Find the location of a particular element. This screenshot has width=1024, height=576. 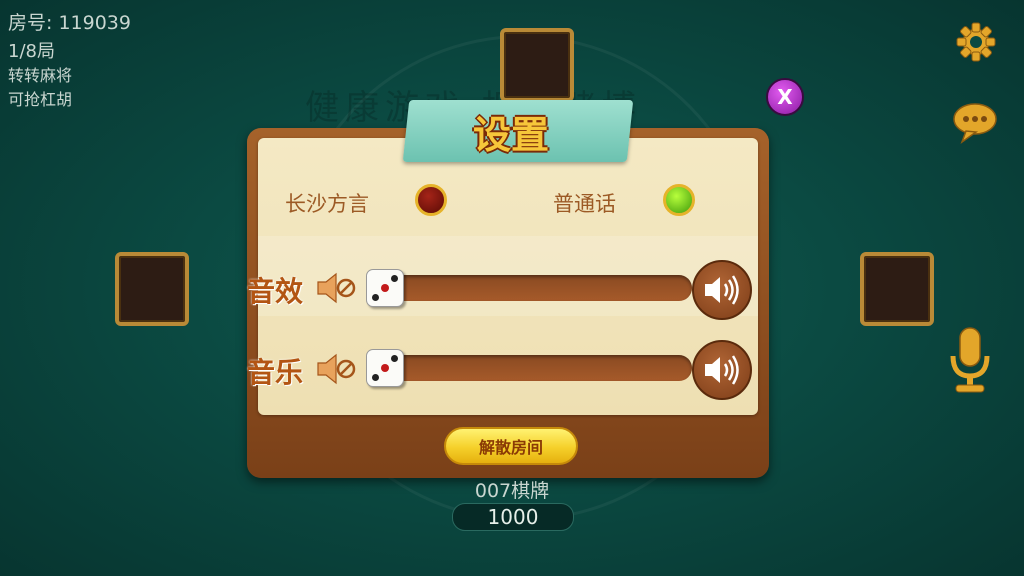

gear-icon is located at coordinates (976, 44).